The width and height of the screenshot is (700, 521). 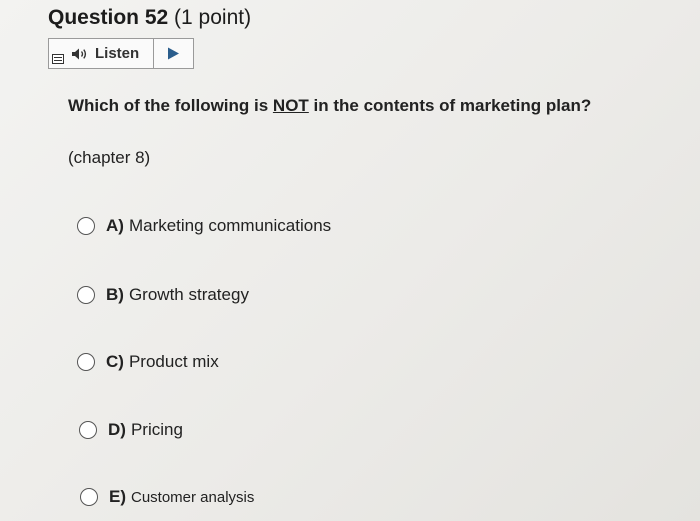 I want to click on option-c: C) Product mix, so click(x=148, y=362).